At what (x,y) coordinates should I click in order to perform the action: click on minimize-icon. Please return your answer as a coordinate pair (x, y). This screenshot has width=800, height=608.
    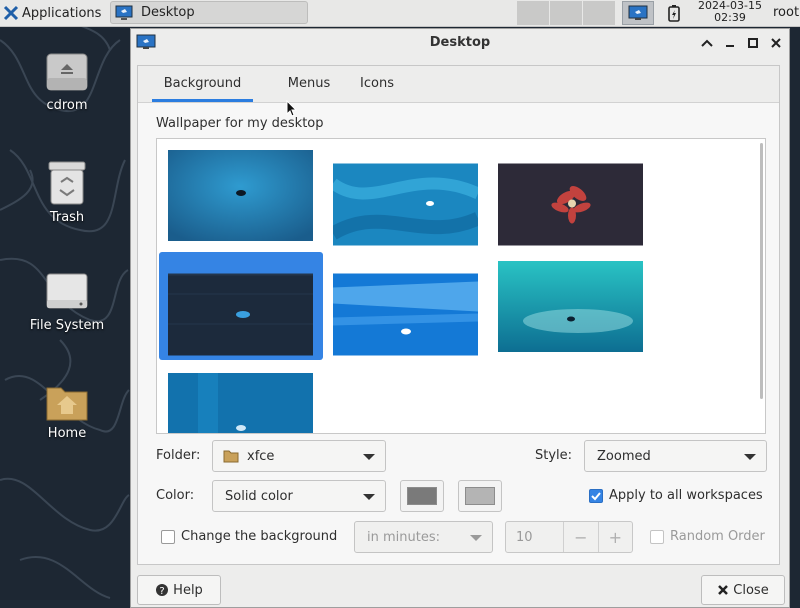
    Looking at the image, I should click on (730, 46).